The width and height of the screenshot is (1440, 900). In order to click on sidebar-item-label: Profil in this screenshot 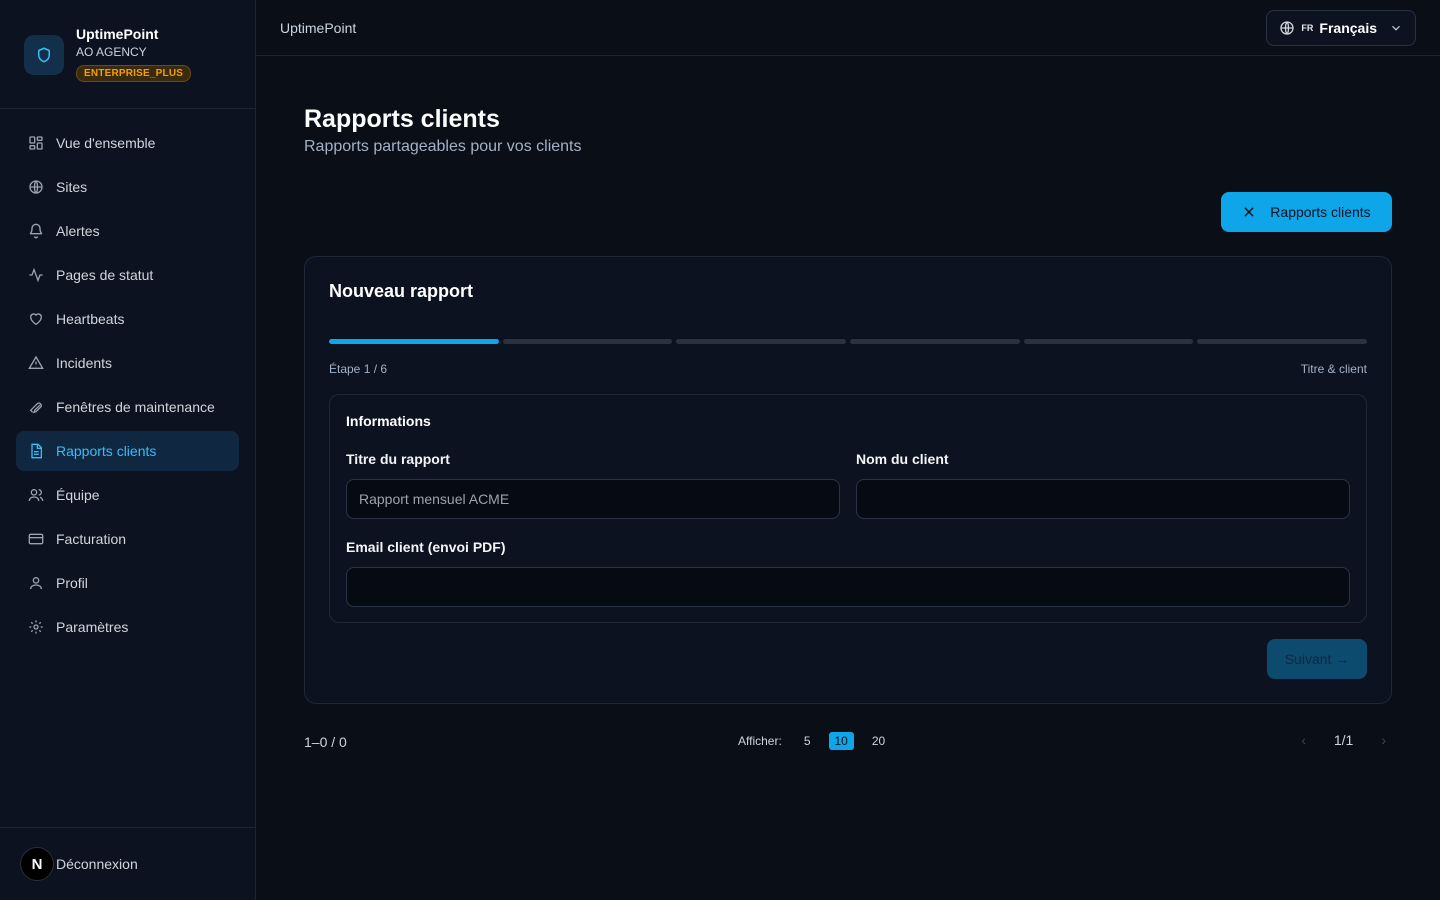, I will do `click(72, 583)`.